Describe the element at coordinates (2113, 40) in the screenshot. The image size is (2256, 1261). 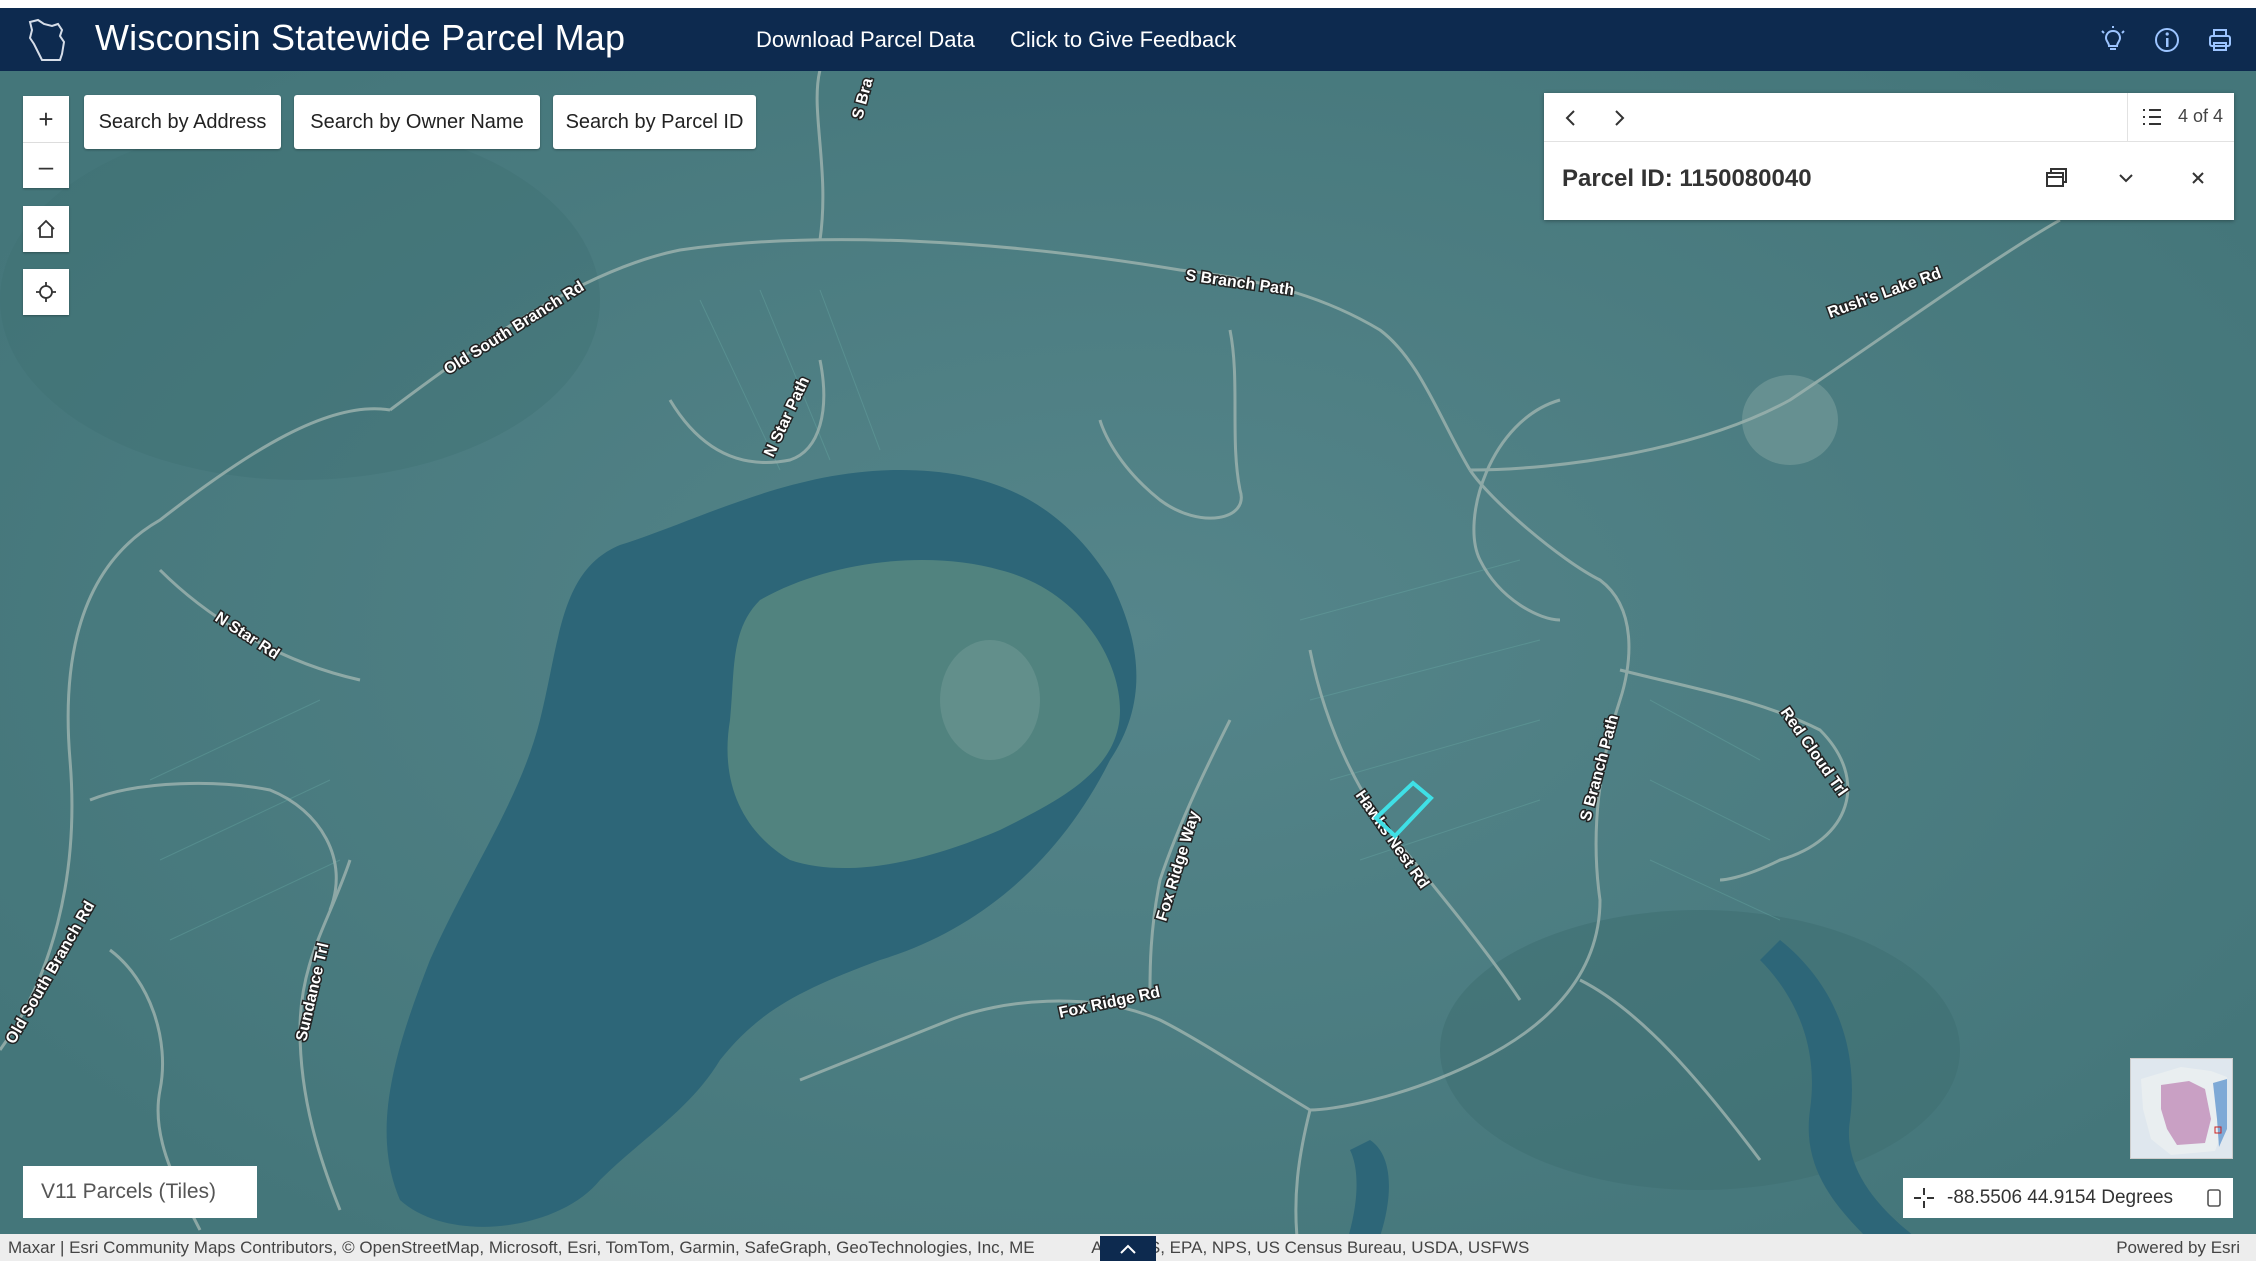
I see `lightbulb-icon` at that location.